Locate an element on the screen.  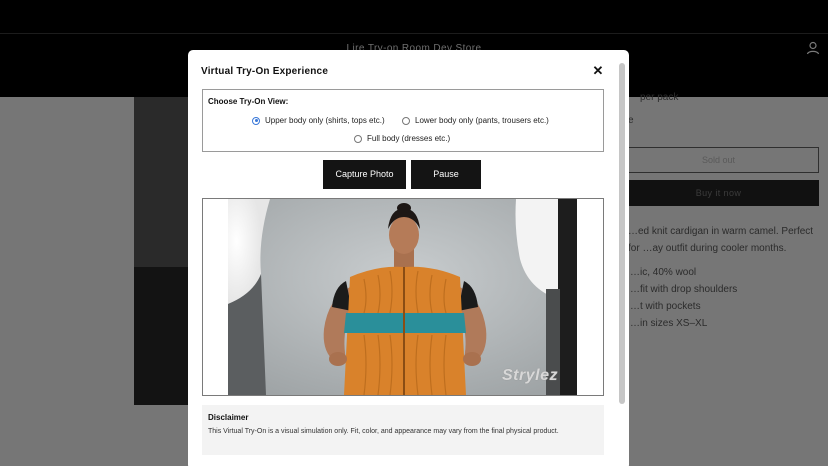
feature-item: …t with pockets is located at coordinates (665, 306).